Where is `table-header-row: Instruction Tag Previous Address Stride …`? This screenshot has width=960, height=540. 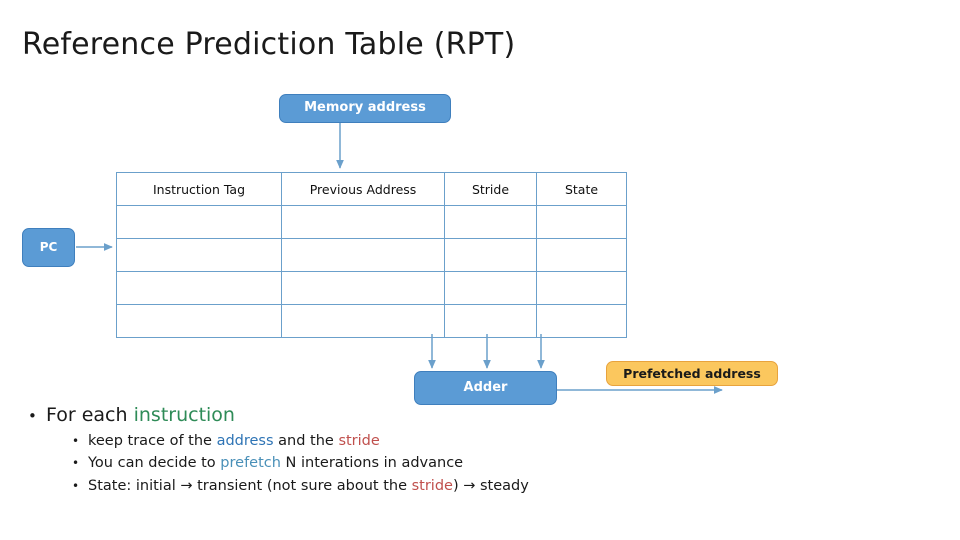 table-header-row: Instruction Tag Previous Address Stride … is located at coordinates (371, 189).